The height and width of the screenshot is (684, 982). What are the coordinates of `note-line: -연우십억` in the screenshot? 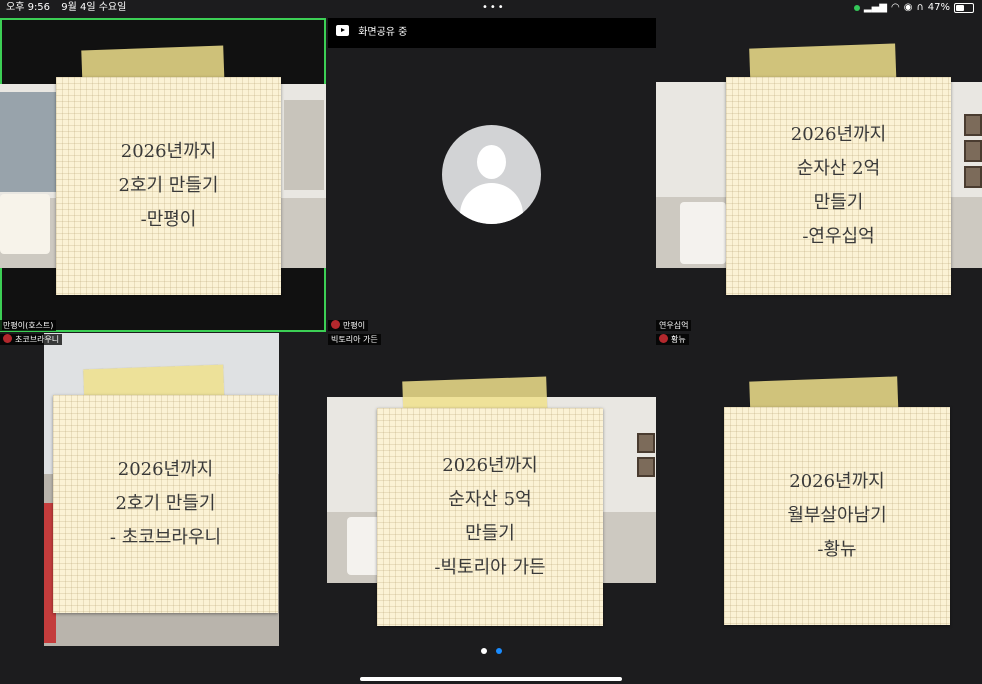 It's located at (838, 236).